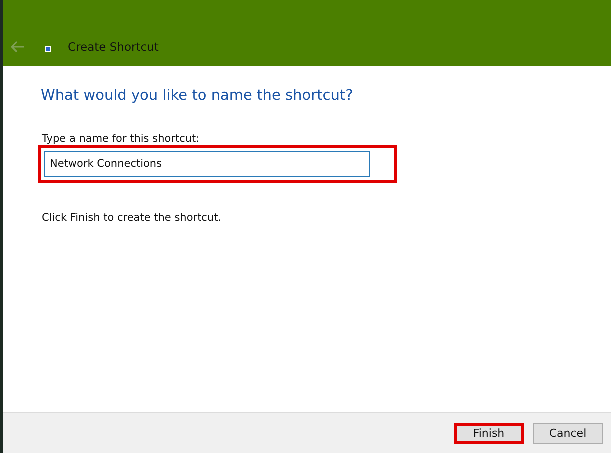  Describe the element at coordinates (113, 47) in the screenshot. I see `window-title: Create Shortcut` at that location.